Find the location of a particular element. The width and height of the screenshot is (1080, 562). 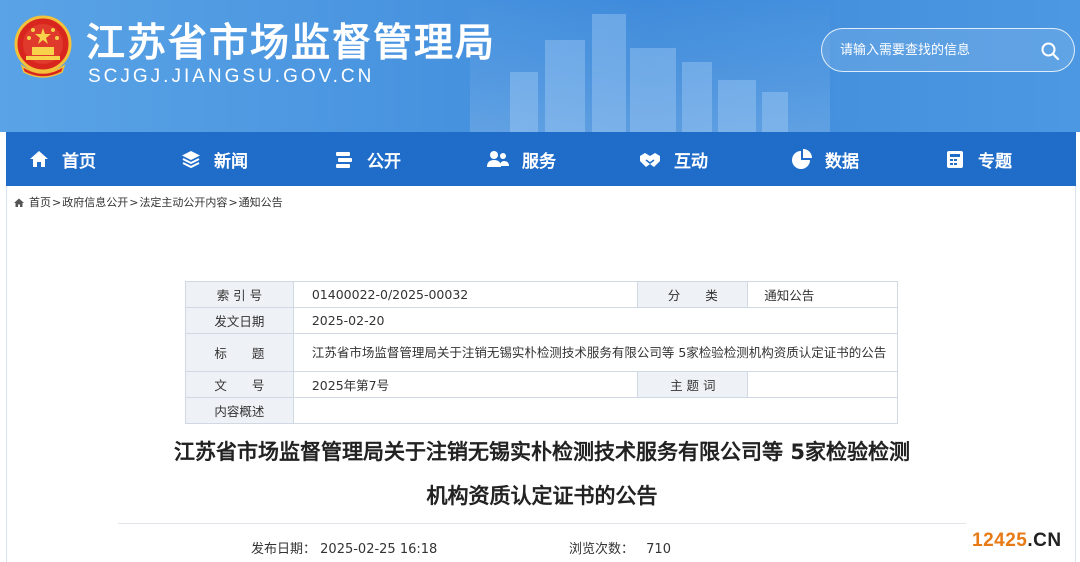

search-input is located at coordinates (935, 50).